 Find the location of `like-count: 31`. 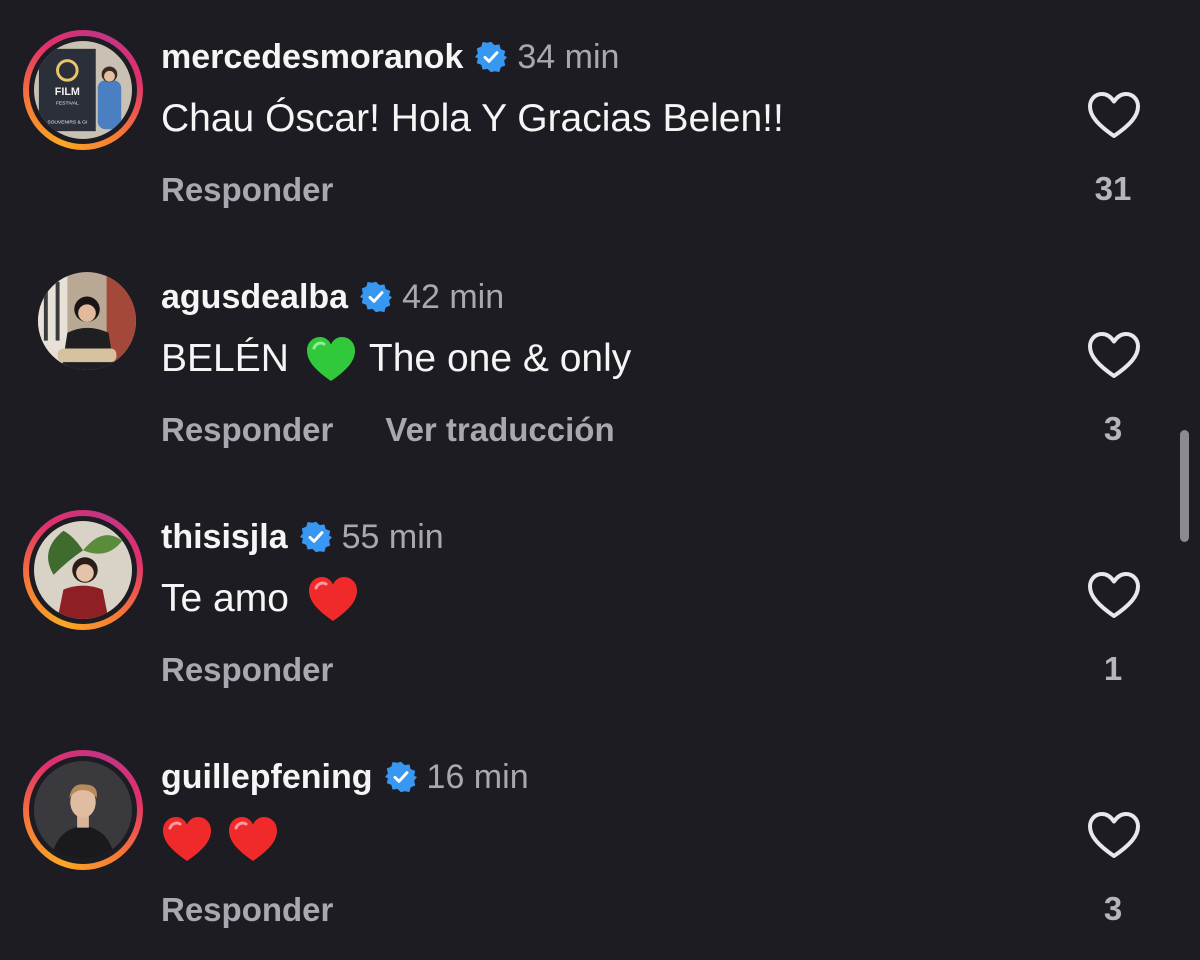

like-count: 31 is located at coordinates (1113, 188).